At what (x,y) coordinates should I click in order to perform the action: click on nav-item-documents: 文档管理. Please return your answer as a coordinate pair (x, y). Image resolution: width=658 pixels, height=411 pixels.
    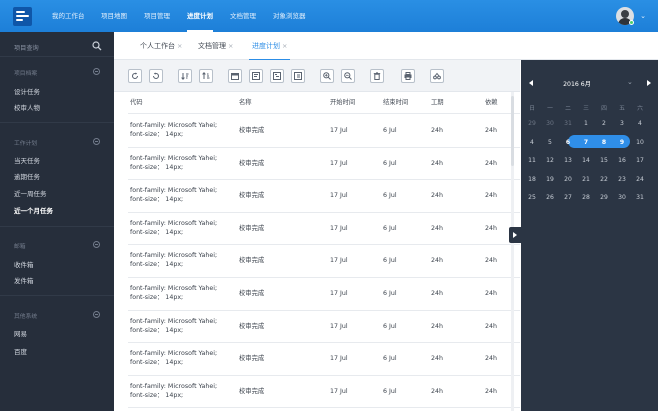
    Looking at the image, I should click on (243, 16).